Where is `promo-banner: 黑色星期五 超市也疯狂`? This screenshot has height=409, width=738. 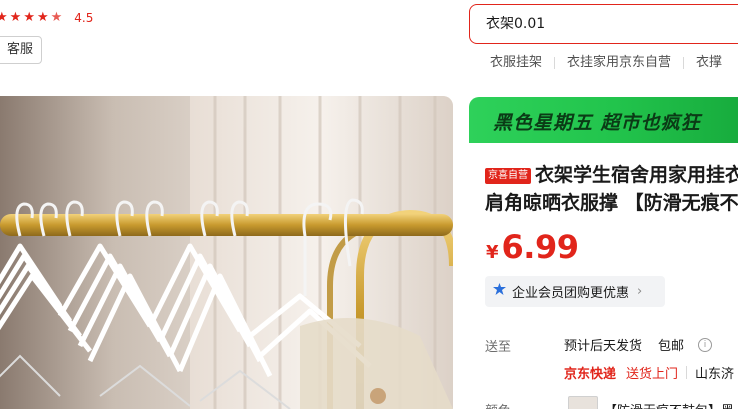
promo-banner: 黑色星期五 超市也疯狂 is located at coordinates (603, 120).